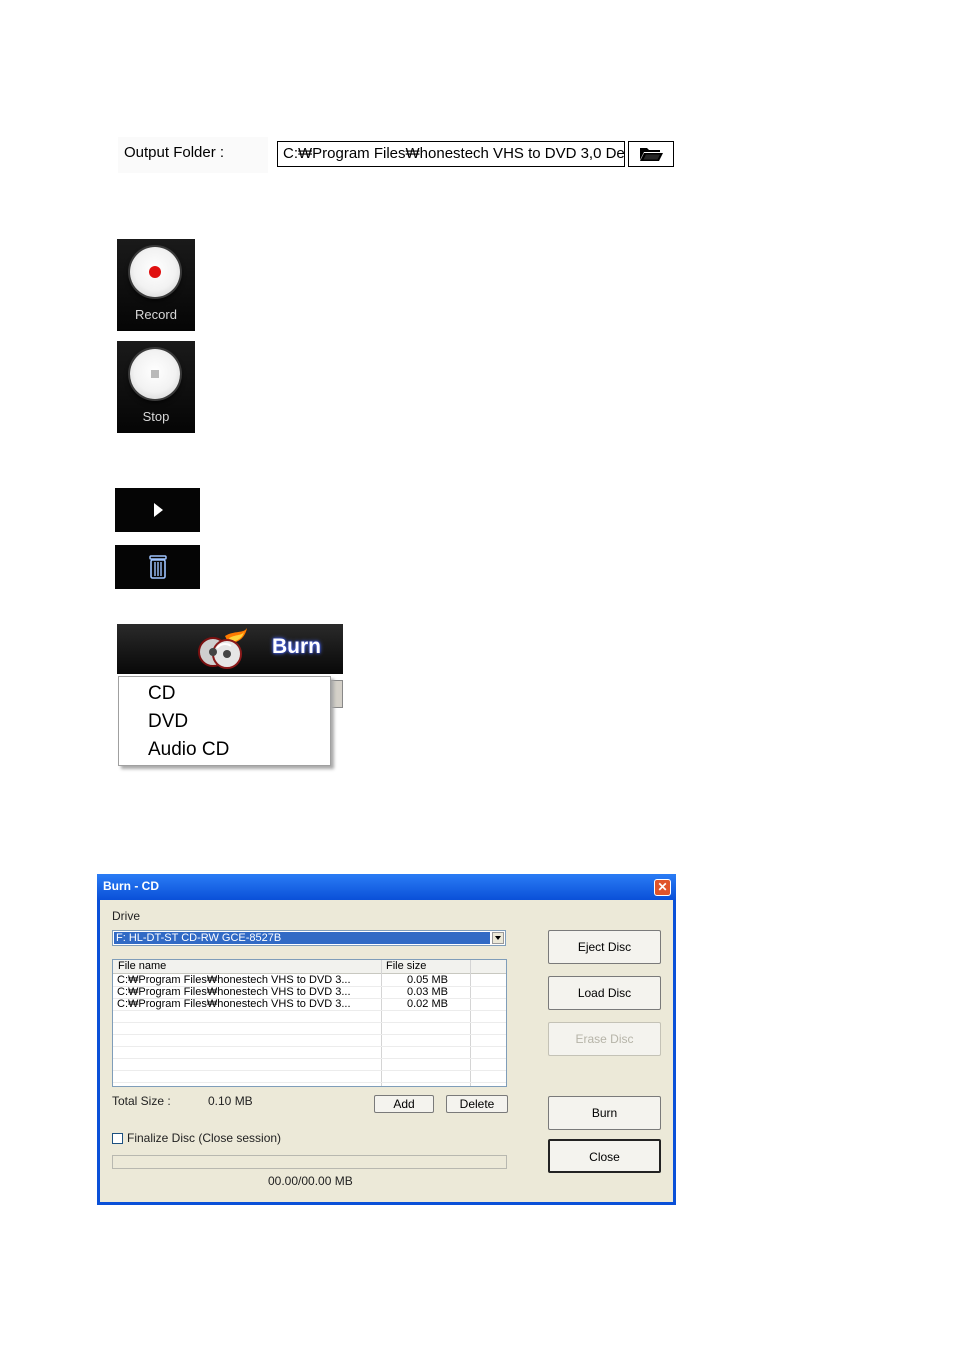 This screenshot has width=954, height=1348. Describe the element at coordinates (309, 967) in the screenshot. I see `file-list-header: File name File size` at that location.